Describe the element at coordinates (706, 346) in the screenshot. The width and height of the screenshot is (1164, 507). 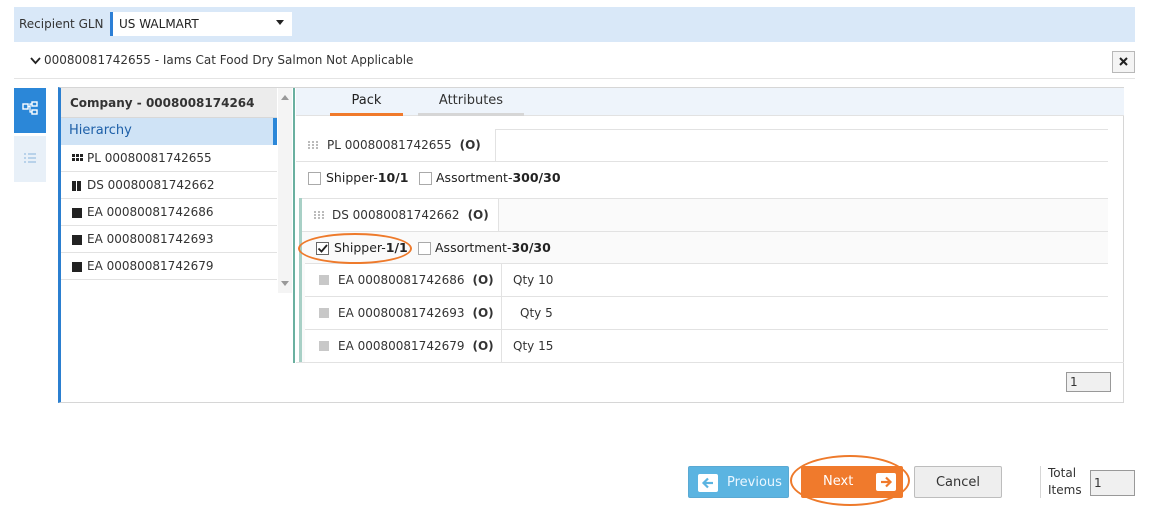
I see `ea-item-row: EA 00080081742679 (O) Qty 15` at that location.